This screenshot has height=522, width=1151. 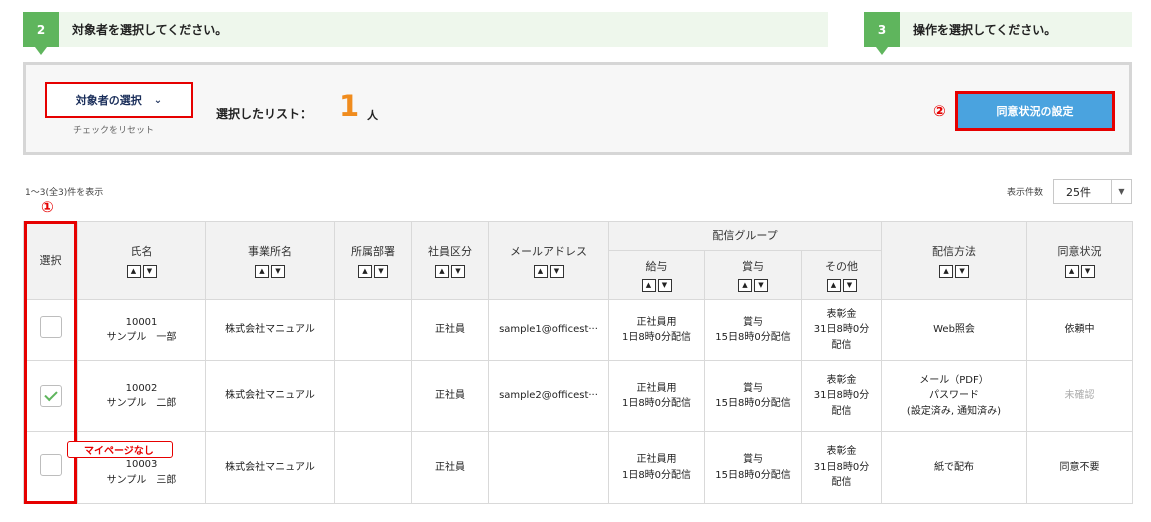 I want to click on method-text: メール（PDF）, so click(x=954, y=380).